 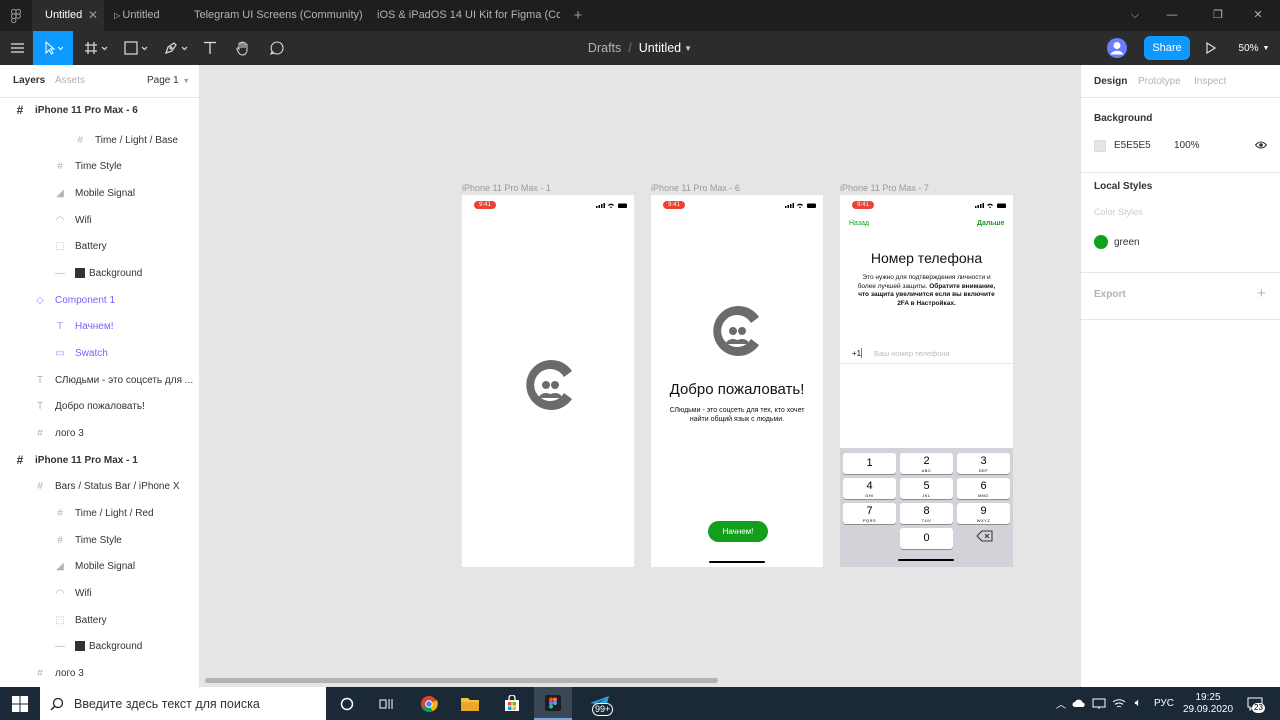 What do you see at coordinates (926, 463) in the screenshot?
I see `keypad-key: 2 ABC` at bounding box center [926, 463].